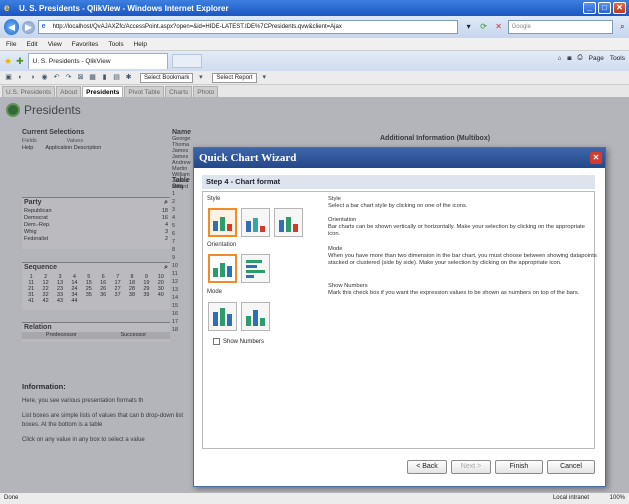 The width and height of the screenshot is (629, 504). Describe the element at coordinates (519, 467) in the screenshot. I see `finish-button: Finish` at that location.